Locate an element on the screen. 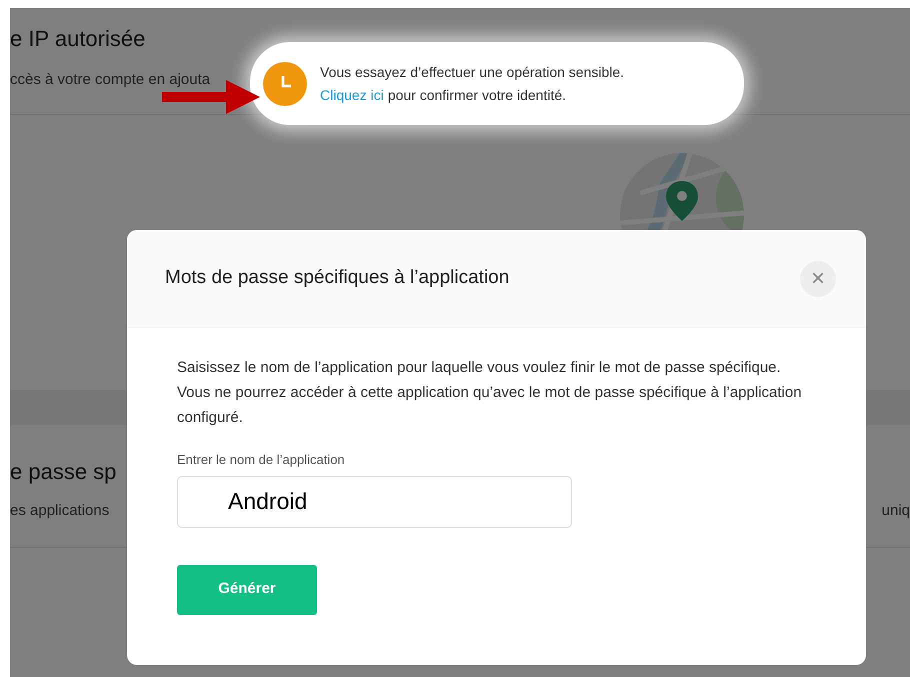  dialog-description: Saisissez le nom de l’application pour laquelle vous voulez finir le mot de passe spécifique. Vous ne pourrez accéder à cette application qu’avec le mot de passe spécifique à l’application configuré. is located at coordinates (490, 393).